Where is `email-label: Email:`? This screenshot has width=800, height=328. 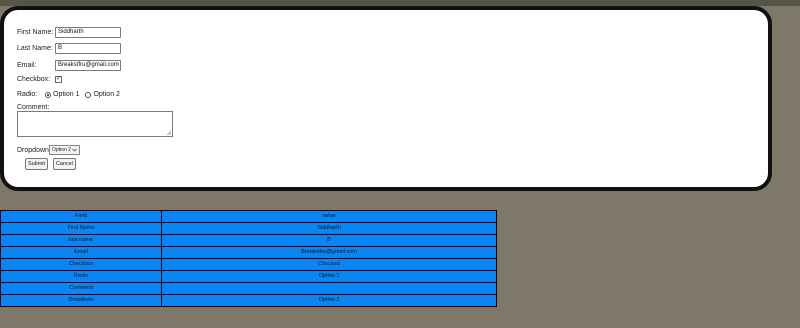 email-label: Email: is located at coordinates (27, 65).